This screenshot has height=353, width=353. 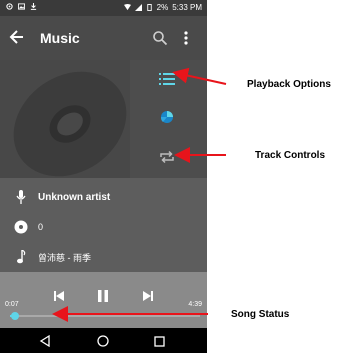 What do you see at coordinates (17, 37) in the screenshot?
I see `back-arrow-icon` at bounding box center [17, 37].